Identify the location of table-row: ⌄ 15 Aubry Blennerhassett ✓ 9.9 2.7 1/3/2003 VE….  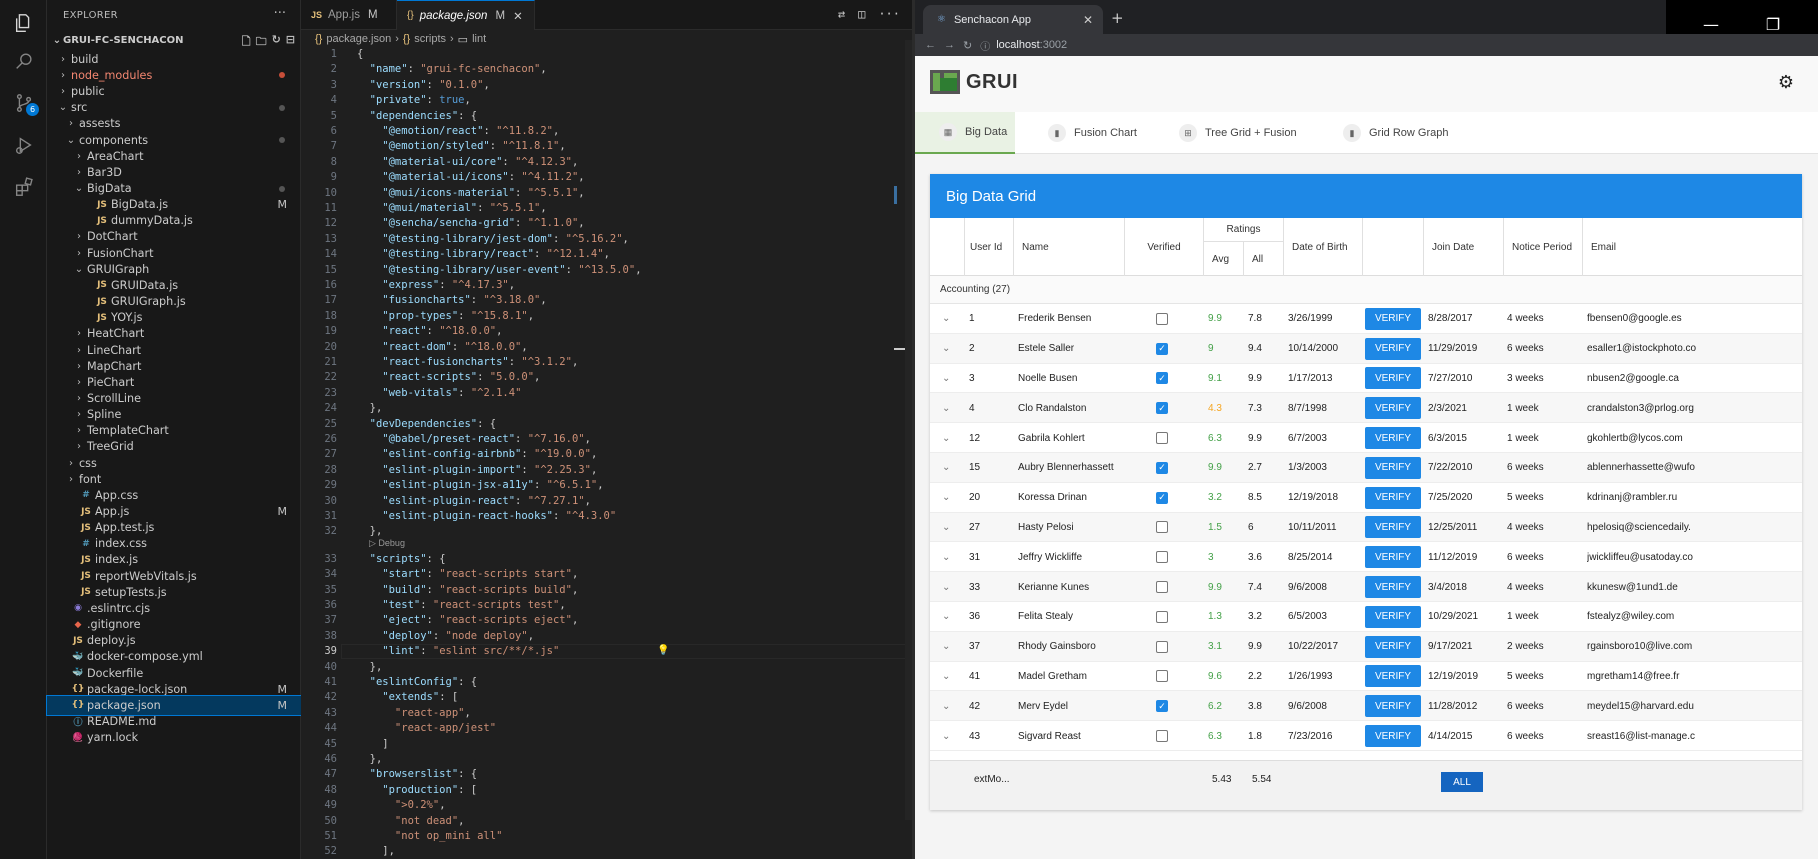
(1366, 468).